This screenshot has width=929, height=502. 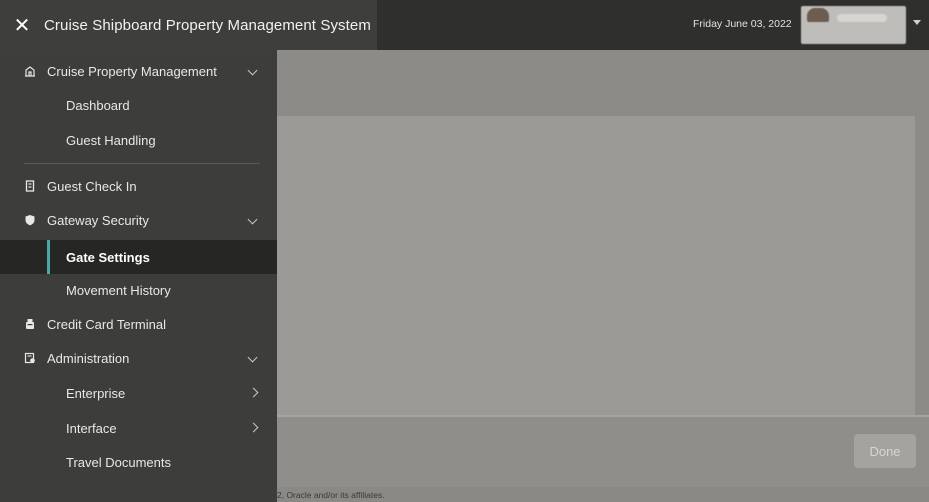 I want to click on sidebar-item-gateway-security: Gateway Security, so click(x=138, y=220).